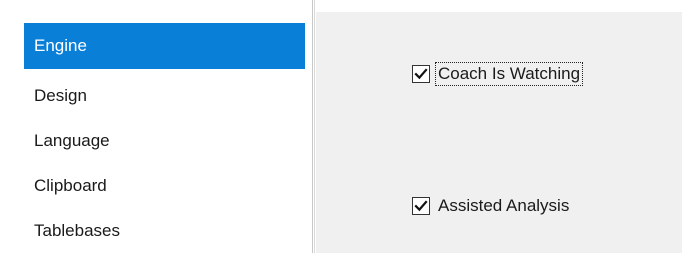 This screenshot has width=682, height=254. I want to click on coach-is-watching-label: Coach Is Watching, so click(509, 74).